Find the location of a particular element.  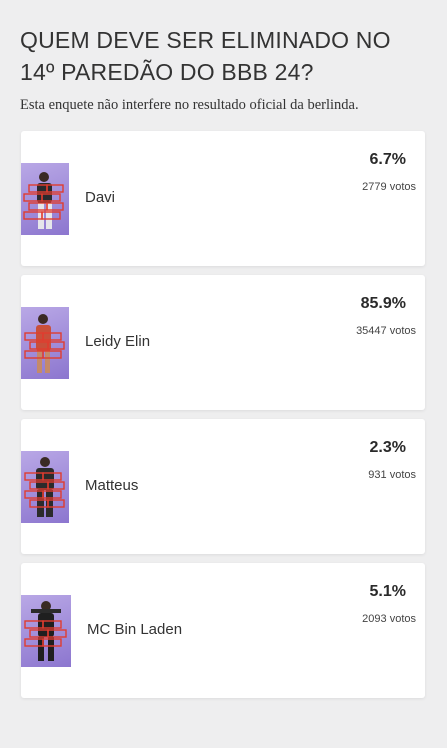

participant-name: Matteus is located at coordinates (112, 485).